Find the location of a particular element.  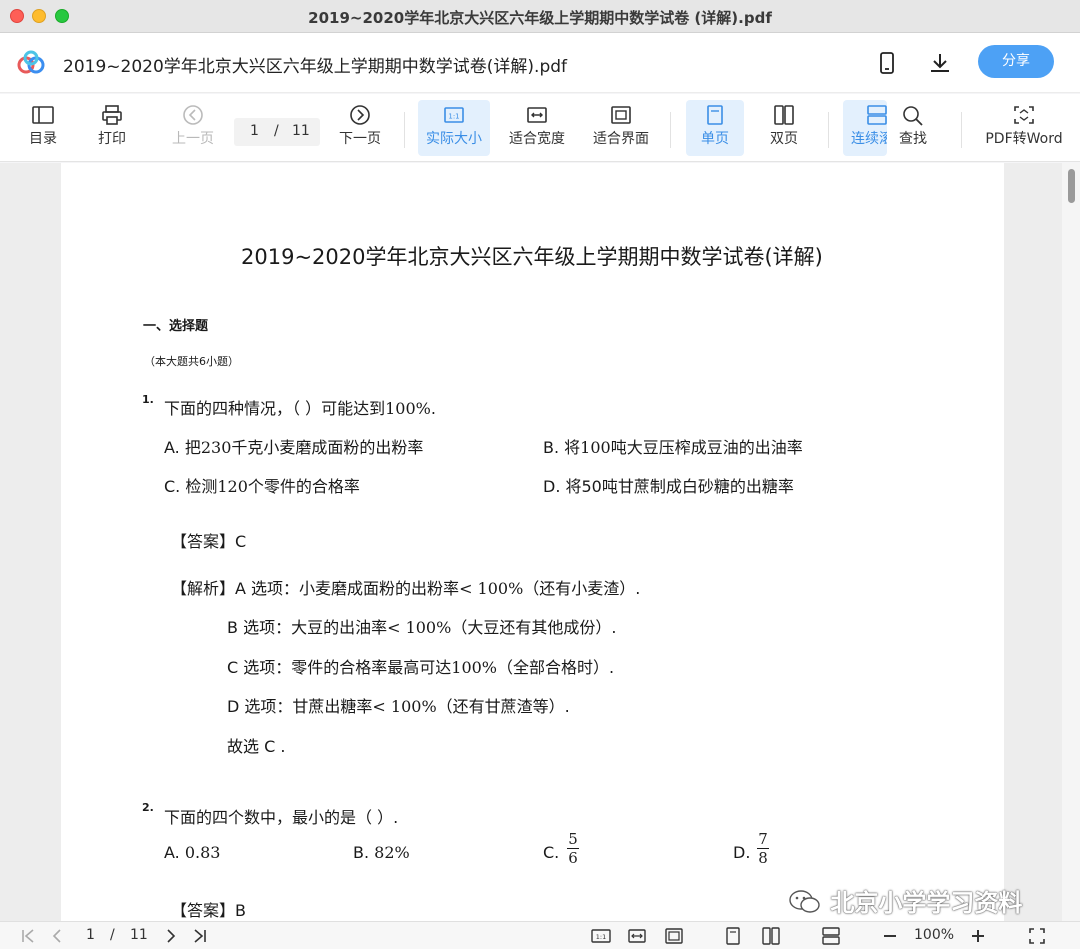

option-c-num: 120 is located at coordinates (232, 486).